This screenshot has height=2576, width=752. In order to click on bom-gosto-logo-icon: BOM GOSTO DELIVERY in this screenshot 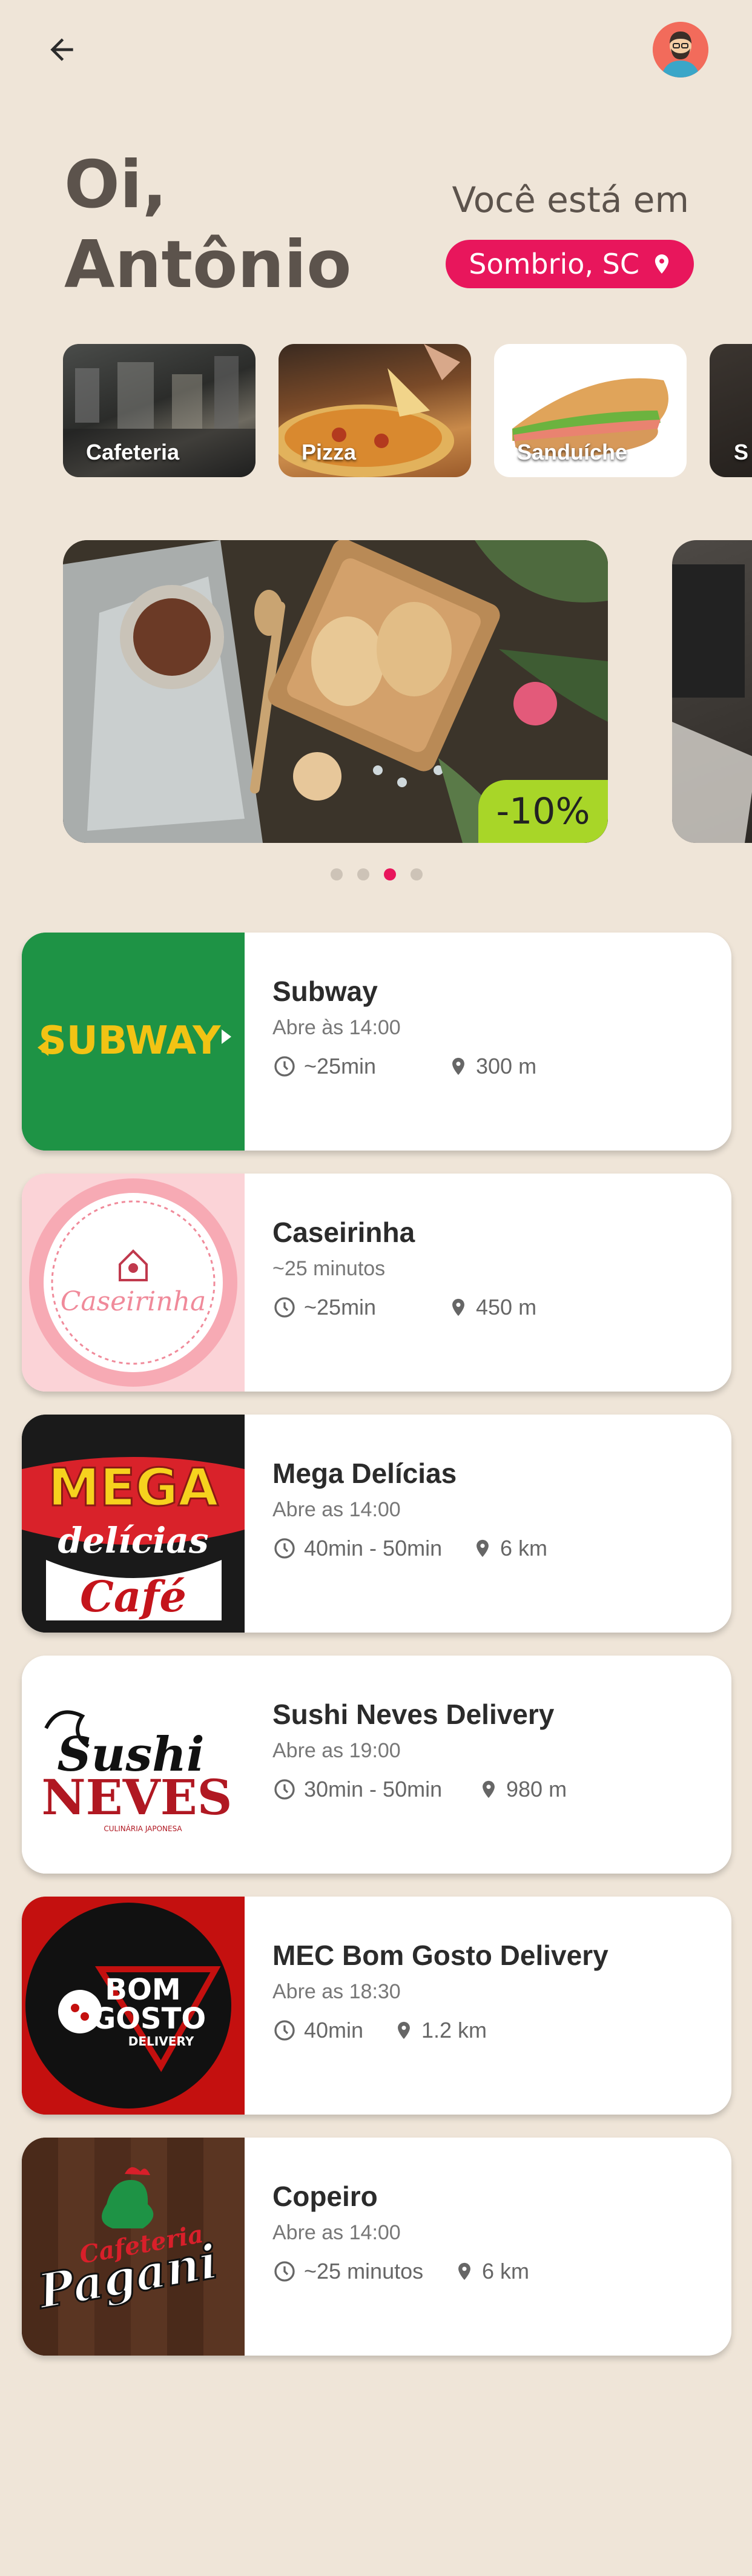, I will do `click(134, 2006)`.